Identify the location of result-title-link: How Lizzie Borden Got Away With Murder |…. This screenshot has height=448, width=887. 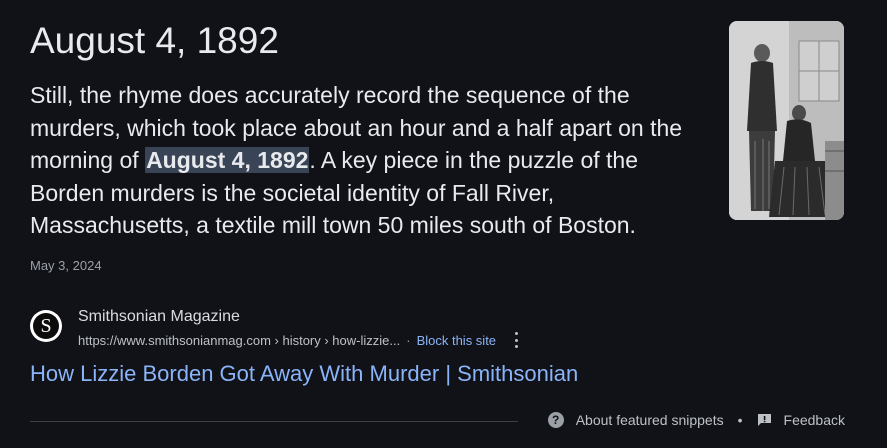
(304, 374).